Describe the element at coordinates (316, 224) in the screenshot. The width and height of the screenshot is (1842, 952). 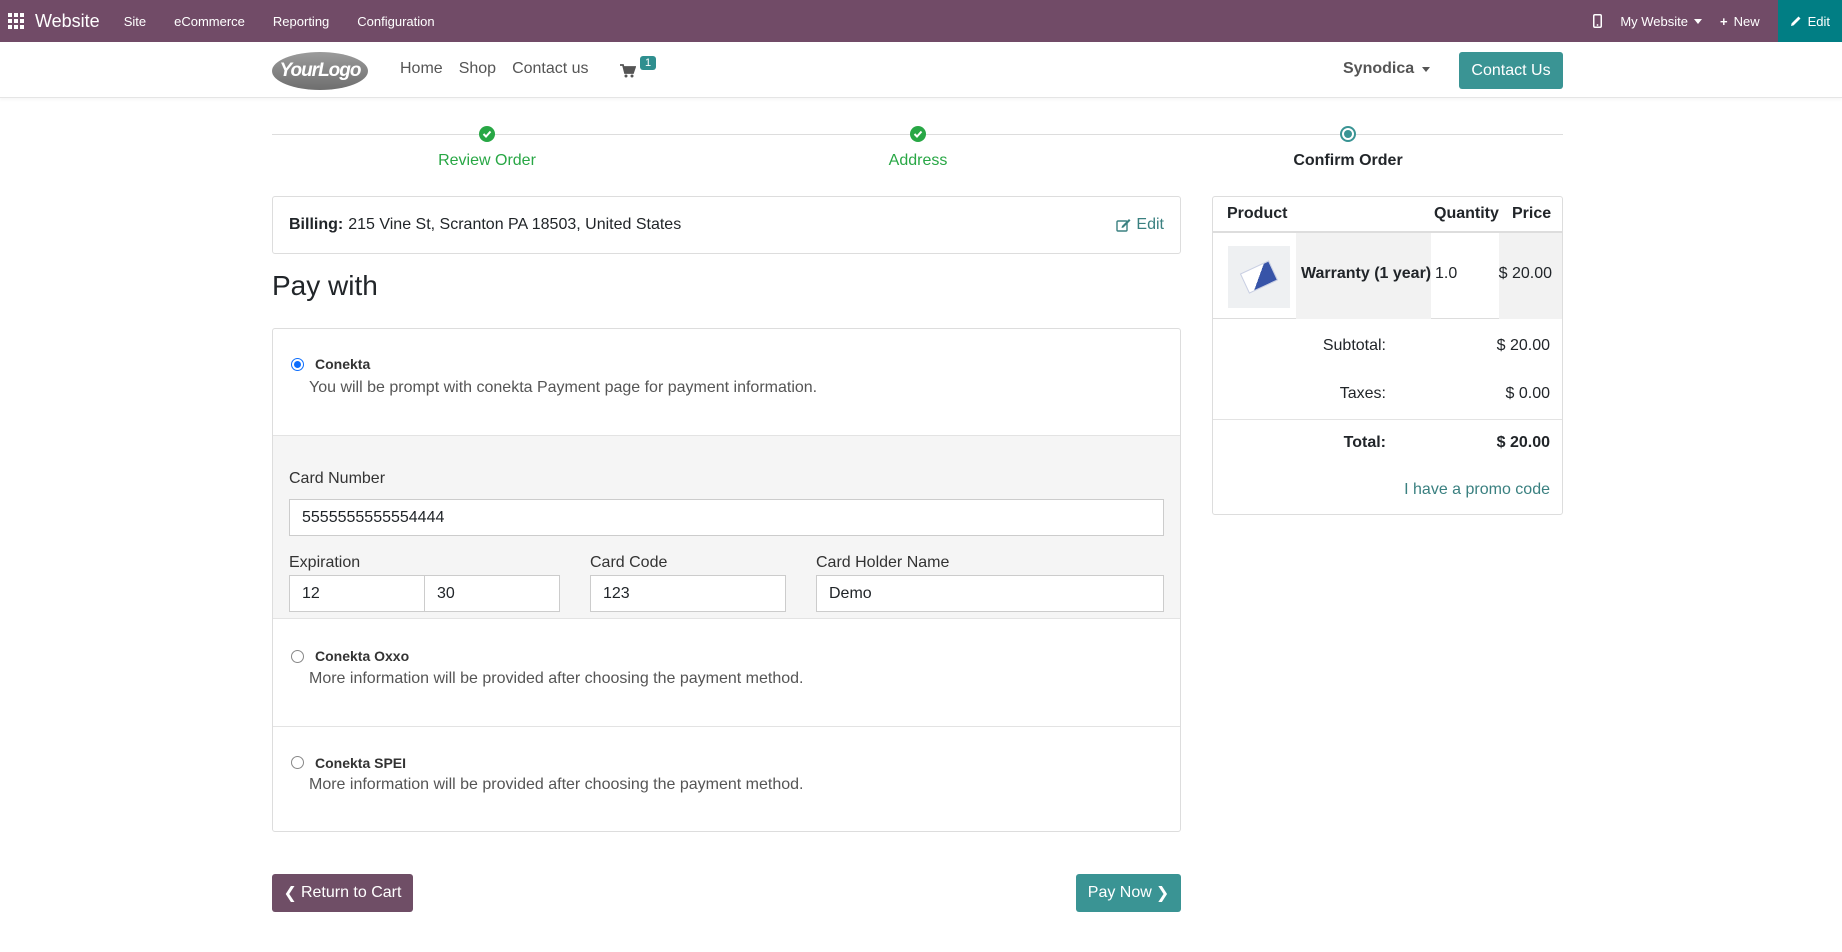
I see `billing-label: Billing:` at that location.